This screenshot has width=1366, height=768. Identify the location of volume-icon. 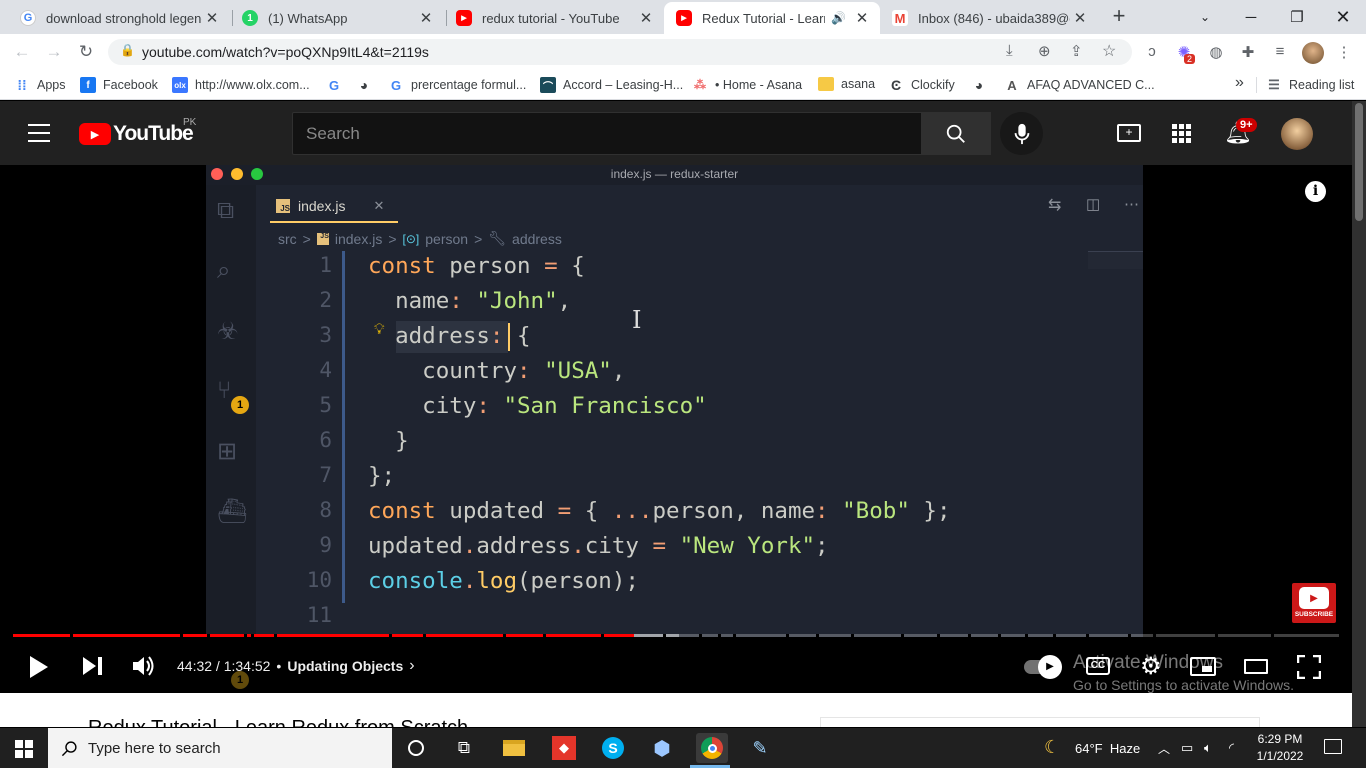
(144, 666).